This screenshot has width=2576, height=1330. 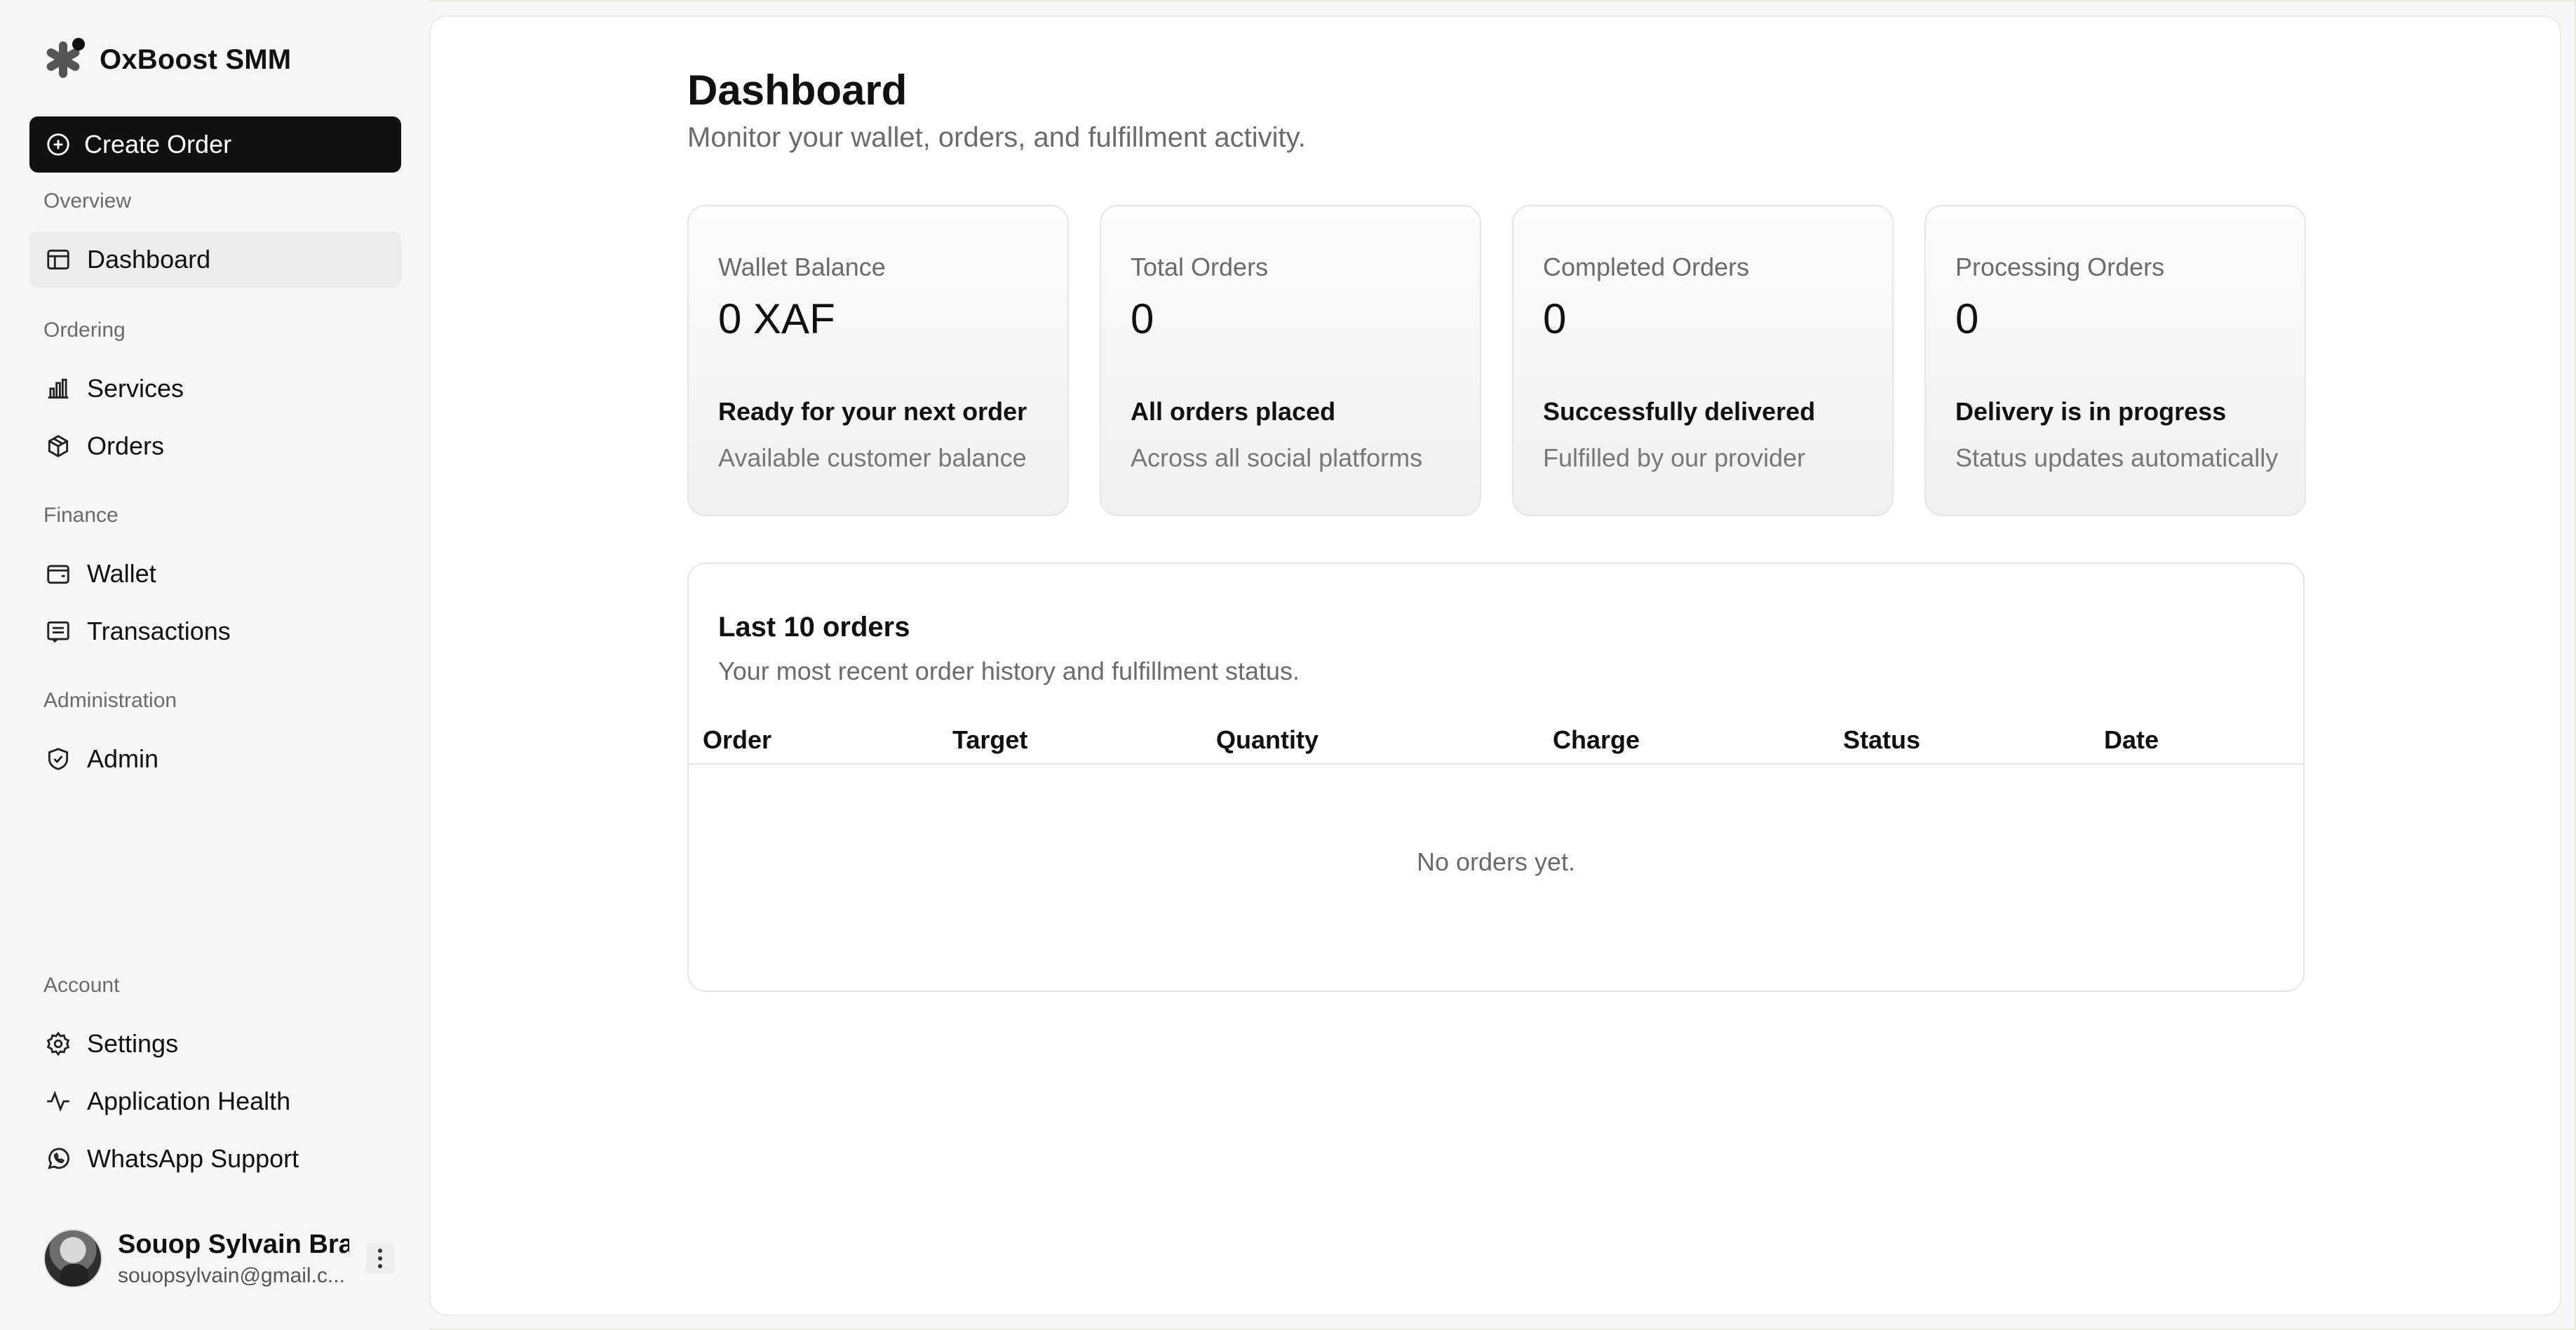 What do you see at coordinates (58, 446) in the screenshot?
I see `package-icon` at bounding box center [58, 446].